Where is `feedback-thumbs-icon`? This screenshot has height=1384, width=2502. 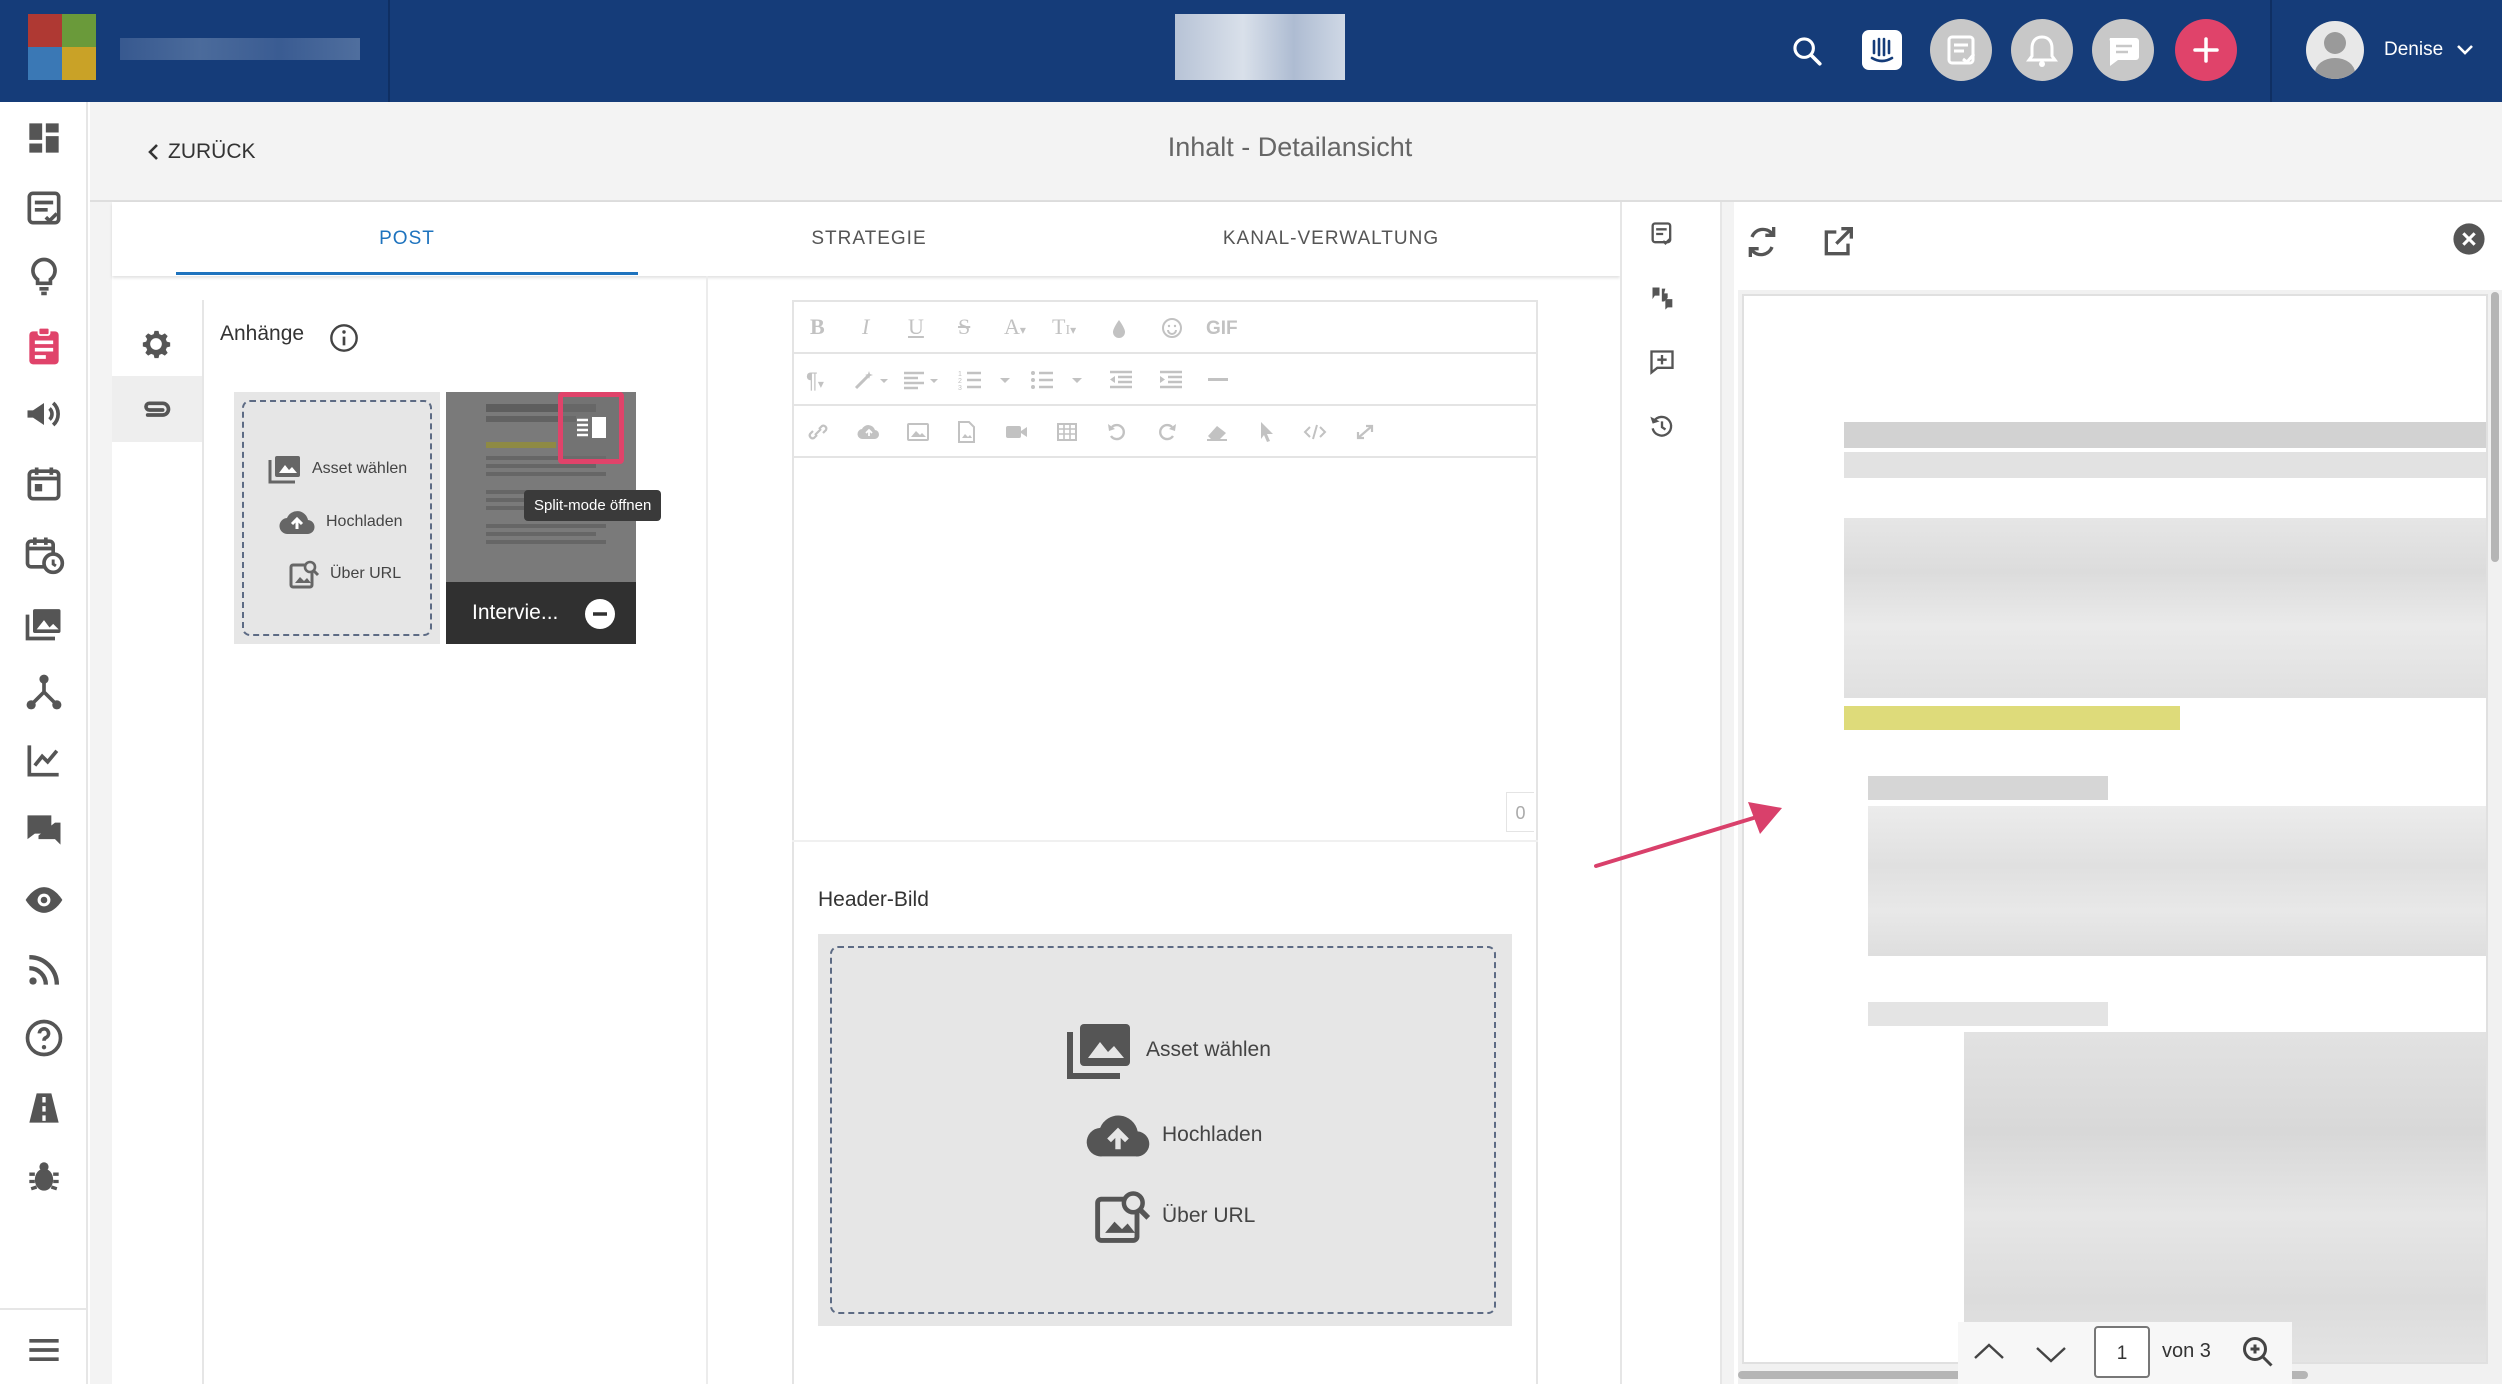 feedback-thumbs-icon is located at coordinates (1663, 298).